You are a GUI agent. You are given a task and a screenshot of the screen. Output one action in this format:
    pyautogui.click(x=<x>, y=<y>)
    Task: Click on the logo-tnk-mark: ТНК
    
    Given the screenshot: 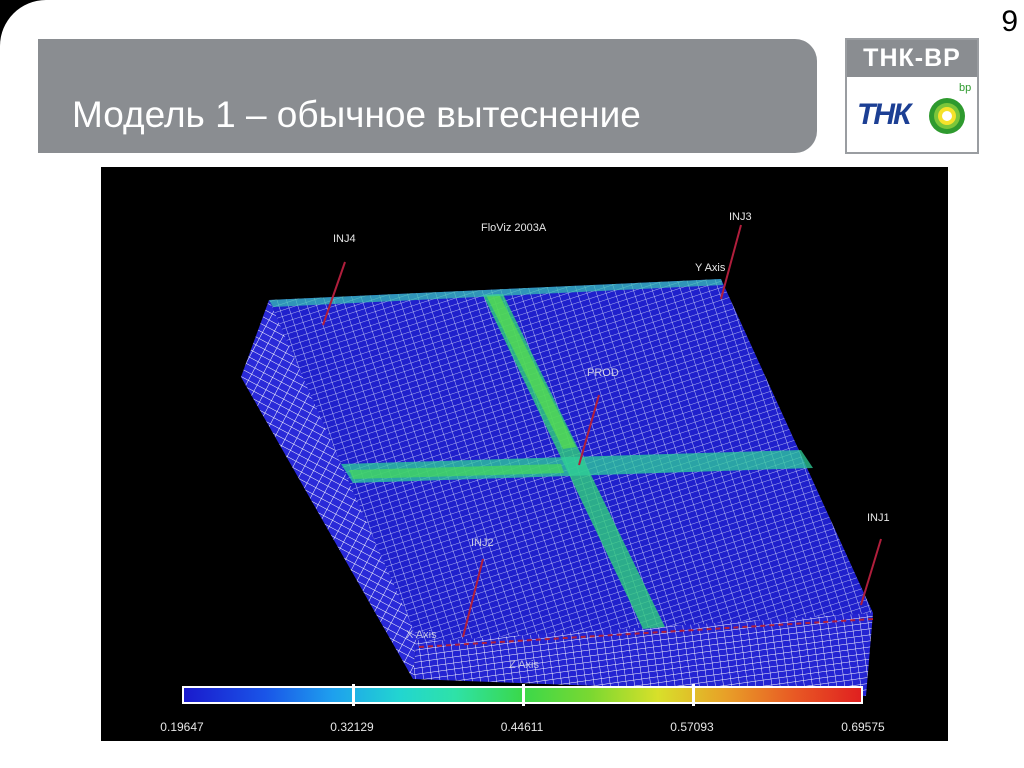 What is the action you would take?
    pyautogui.click(x=884, y=114)
    